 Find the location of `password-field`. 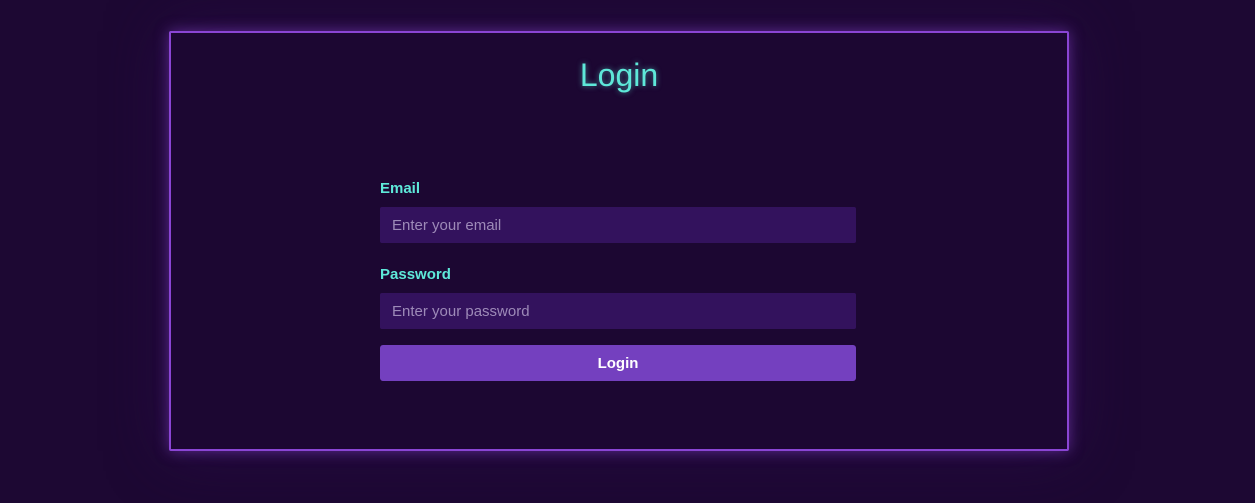

password-field is located at coordinates (618, 311).